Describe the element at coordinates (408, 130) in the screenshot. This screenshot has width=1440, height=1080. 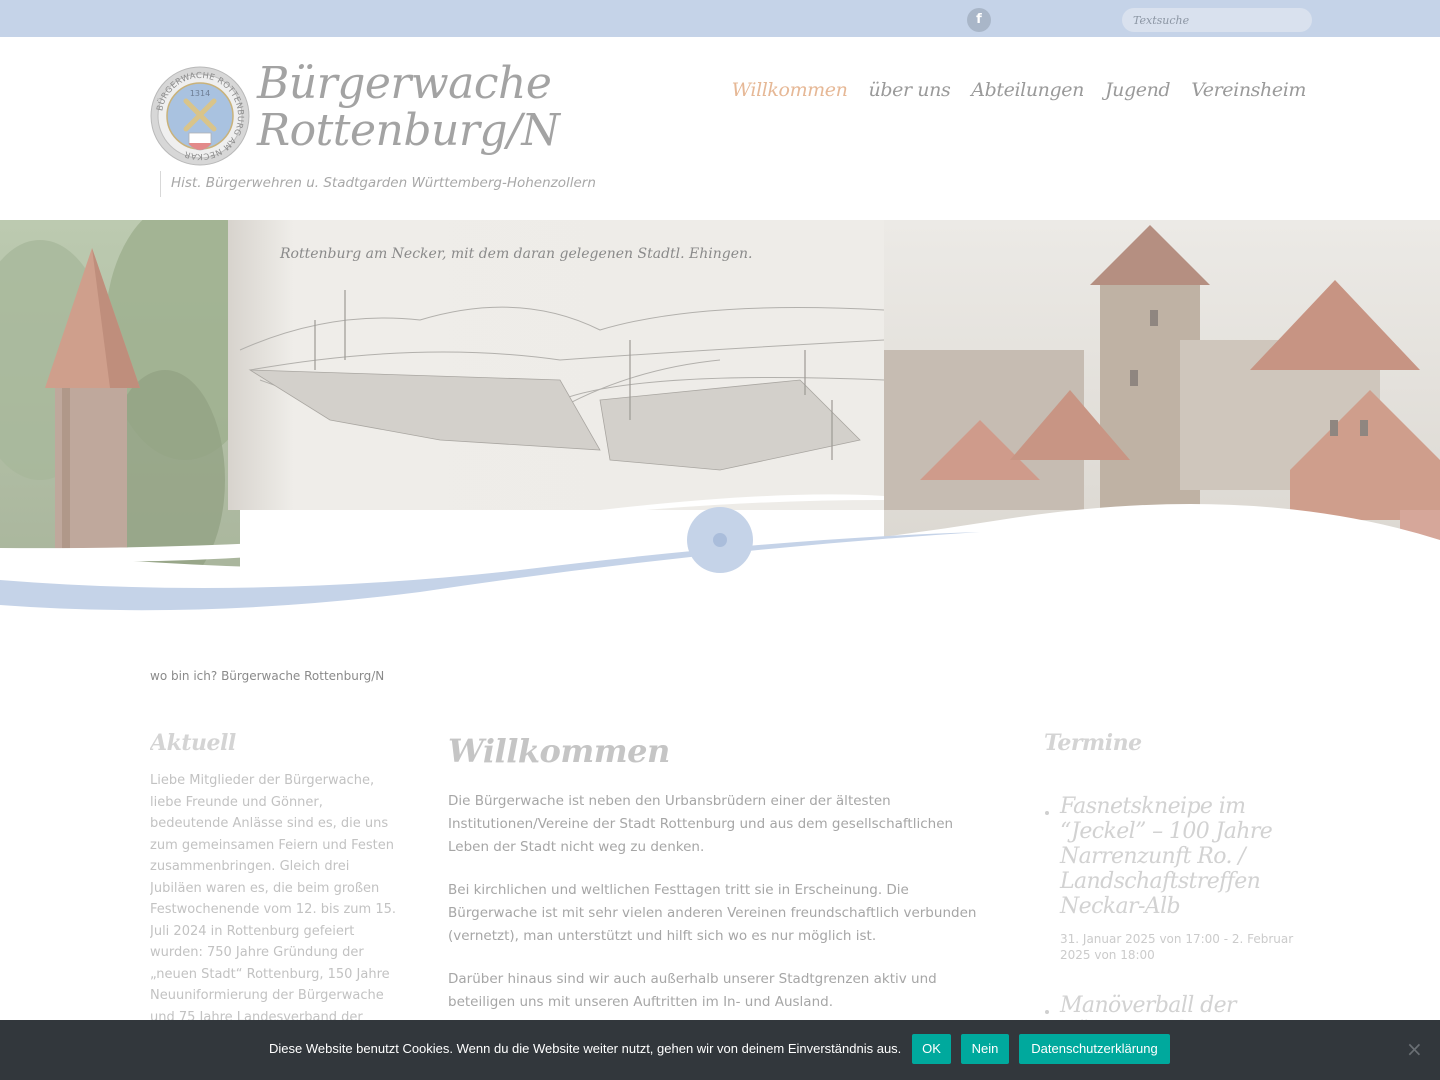
I see `site-title-line2: Rottenburg/N` at that location.